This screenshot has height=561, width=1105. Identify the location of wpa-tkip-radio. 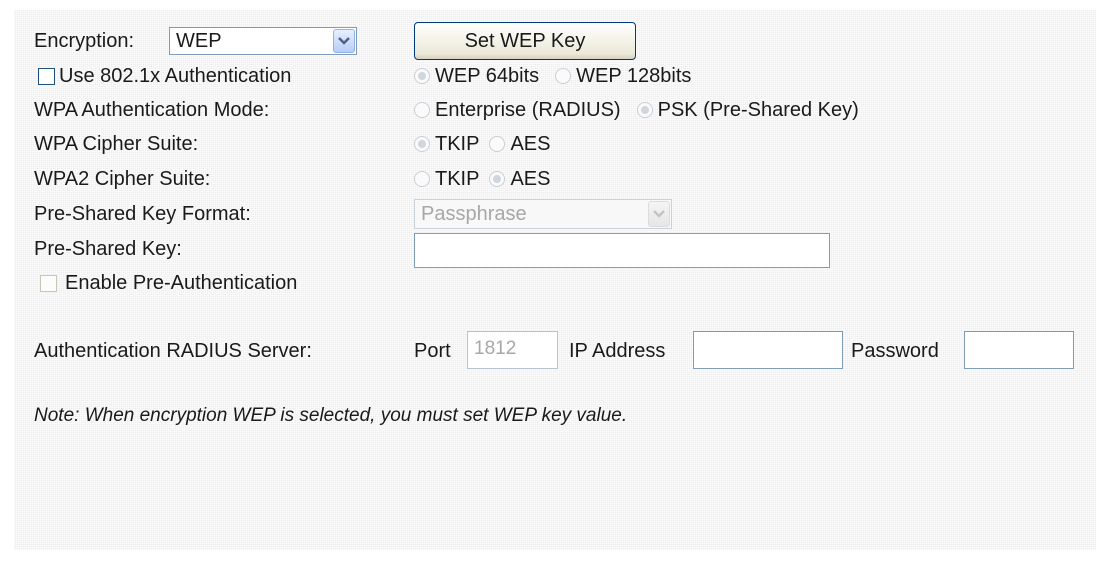
(422, 144).